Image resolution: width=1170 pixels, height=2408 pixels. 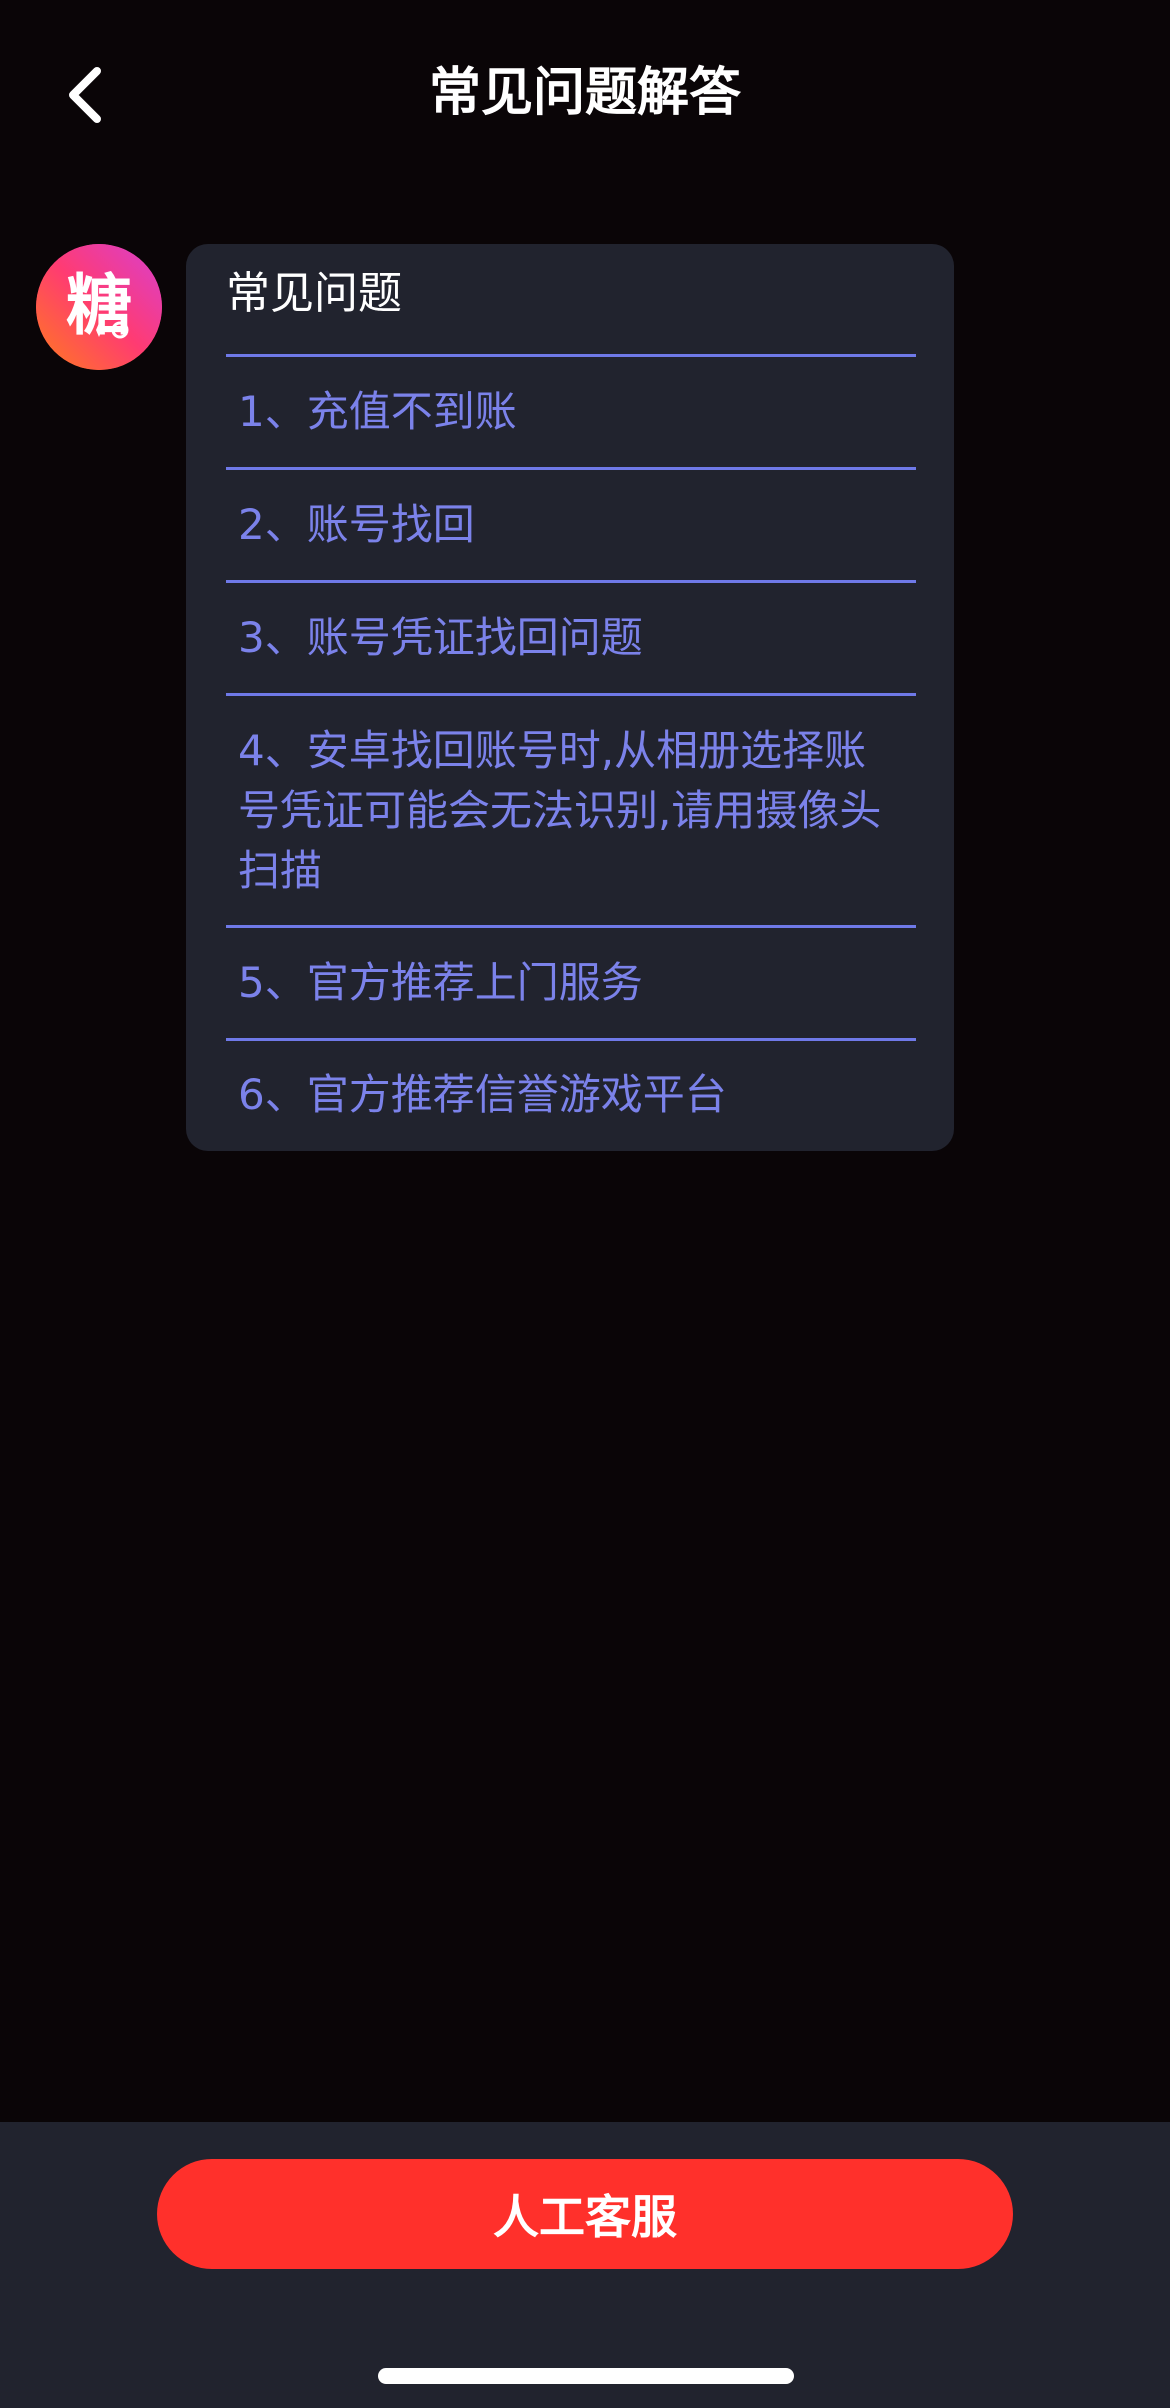 What do you see at coordinates (314, 293) in the screenshot?
I see `faq-title: 常见问题` at bounding box center [314, 293].